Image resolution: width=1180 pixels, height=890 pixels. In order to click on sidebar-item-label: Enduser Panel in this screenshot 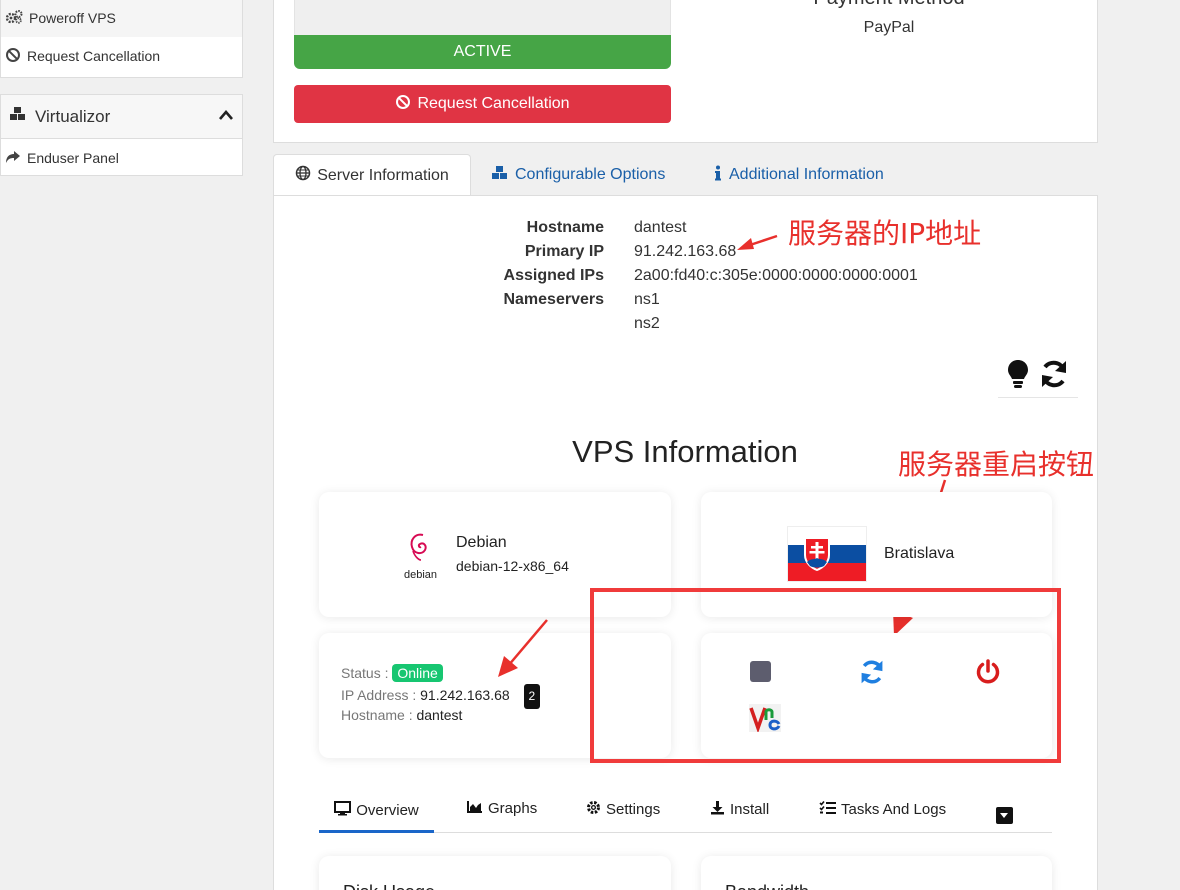, I will do `click(73, 158)`.